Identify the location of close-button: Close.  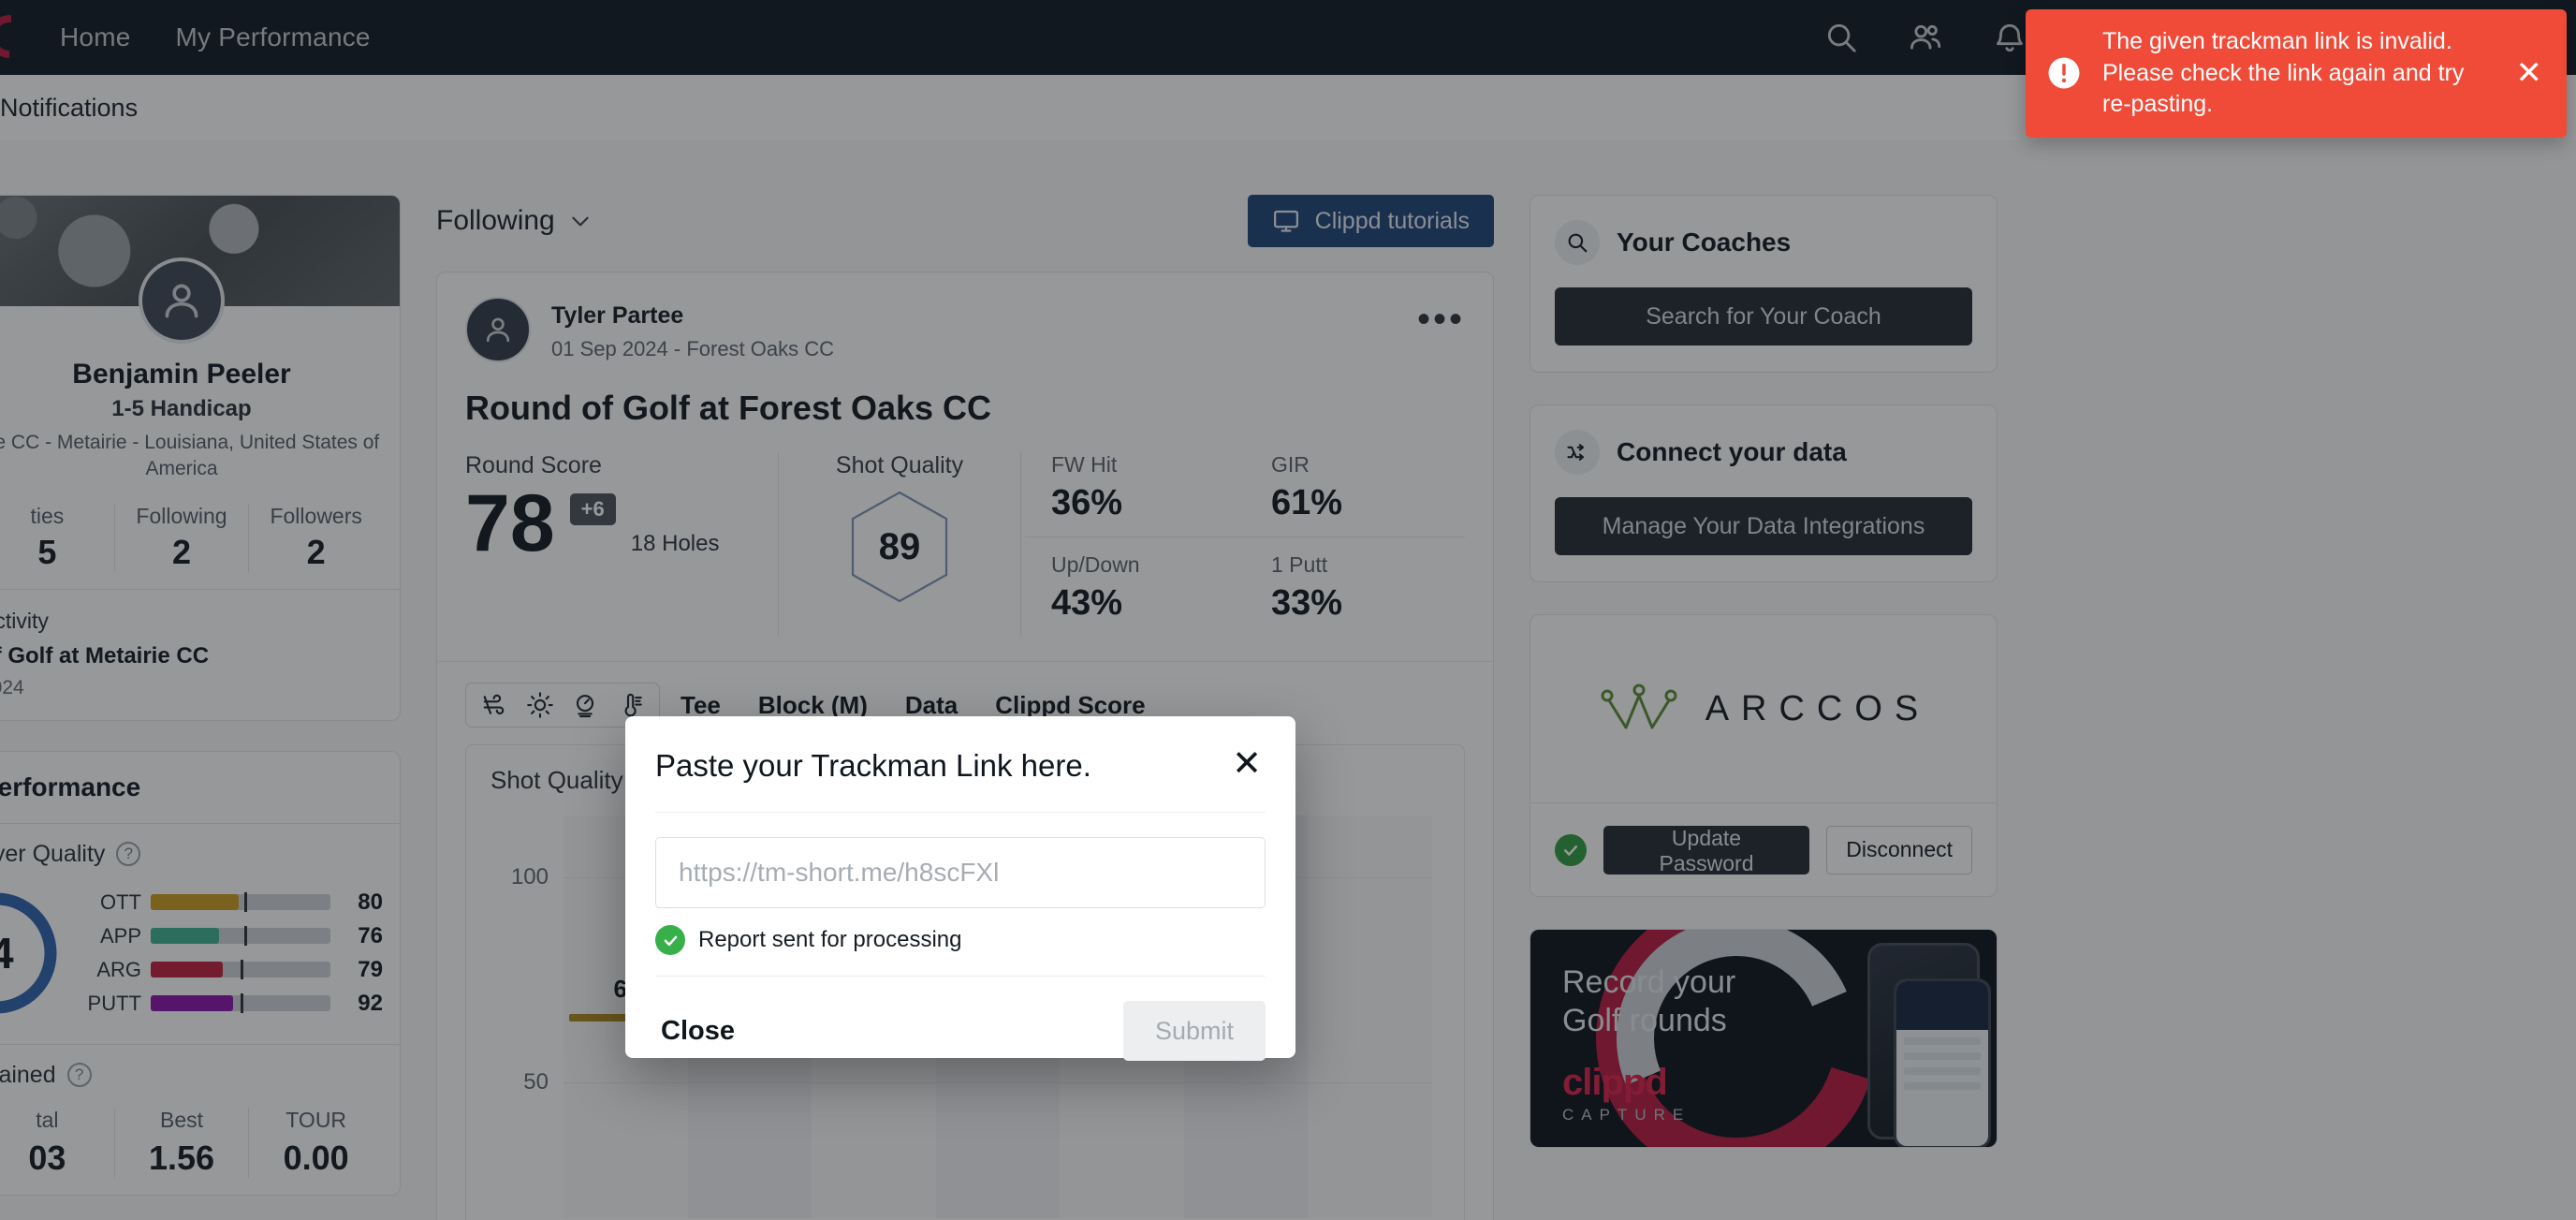
(697, 1031).